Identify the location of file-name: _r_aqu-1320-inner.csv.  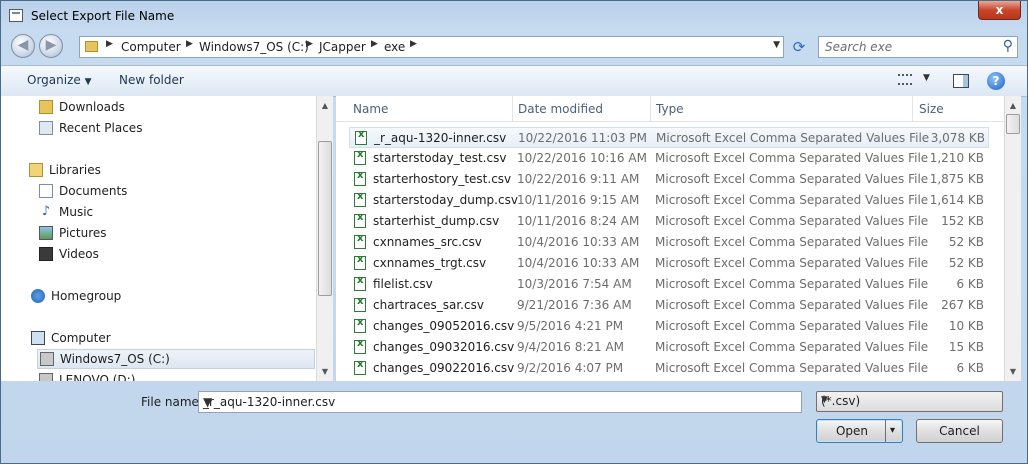
(440, 138).